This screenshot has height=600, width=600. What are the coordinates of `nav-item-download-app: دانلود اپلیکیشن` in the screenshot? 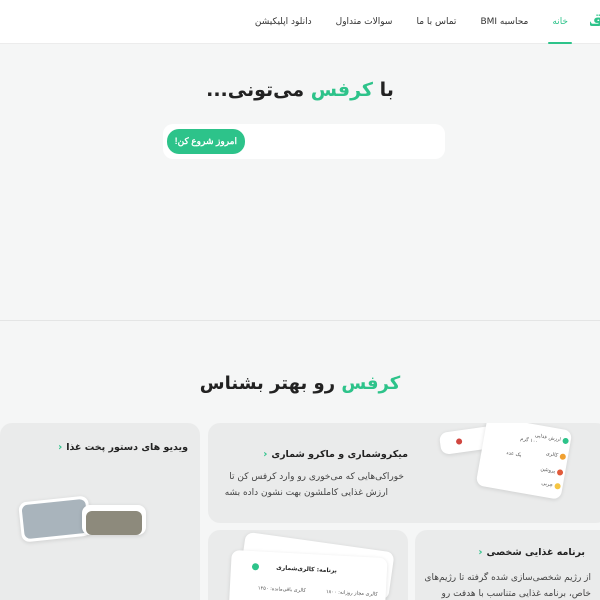 It's located at (283, 22).